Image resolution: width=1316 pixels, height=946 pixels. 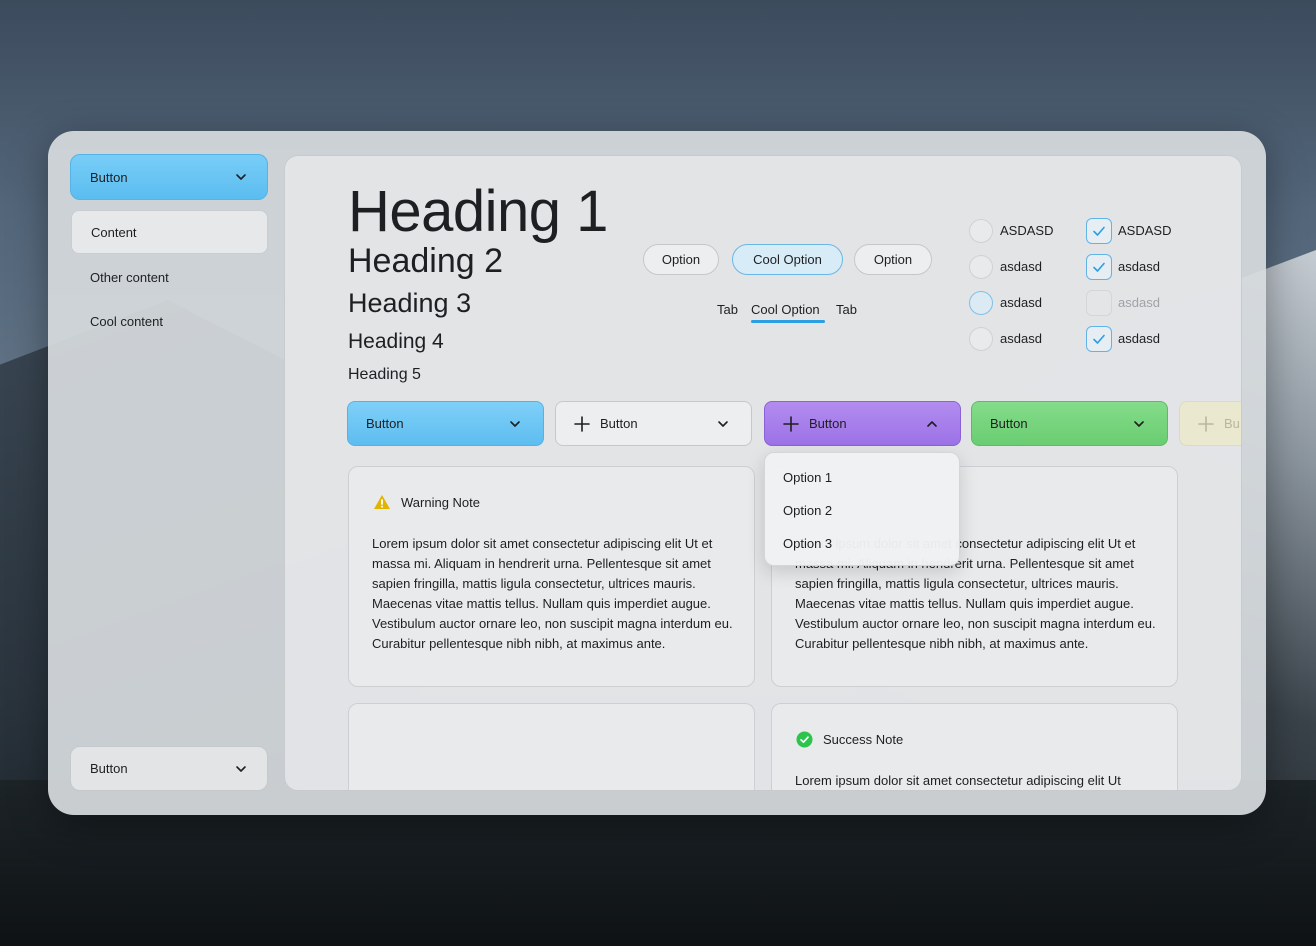 What do you see at coordinates (788, 321) in the screenshot?
I see `tab-active-indicator` at bounding box center [788, 321].